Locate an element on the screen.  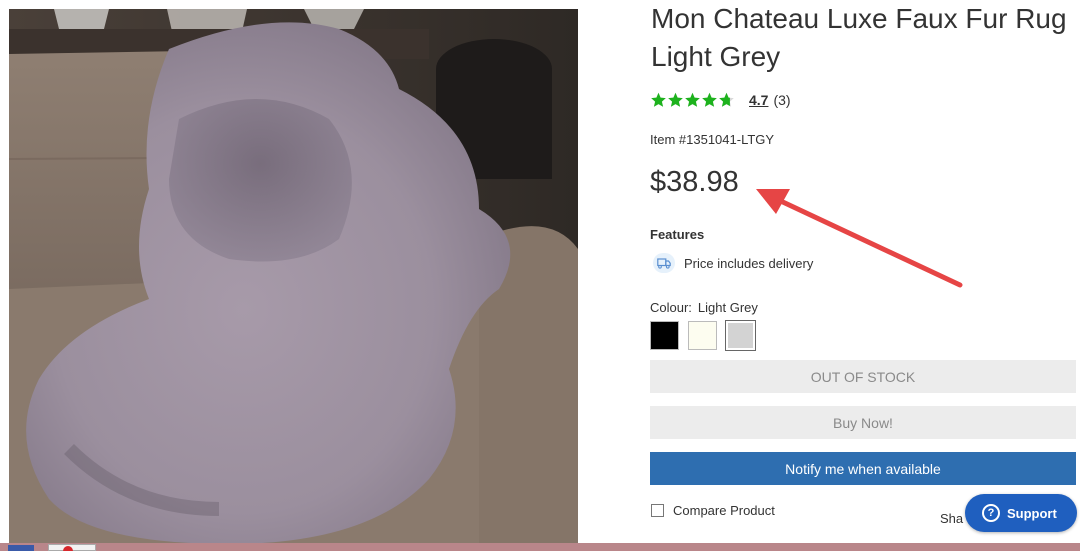
help-circle-icon: ? is located at coordinates (991, 513).